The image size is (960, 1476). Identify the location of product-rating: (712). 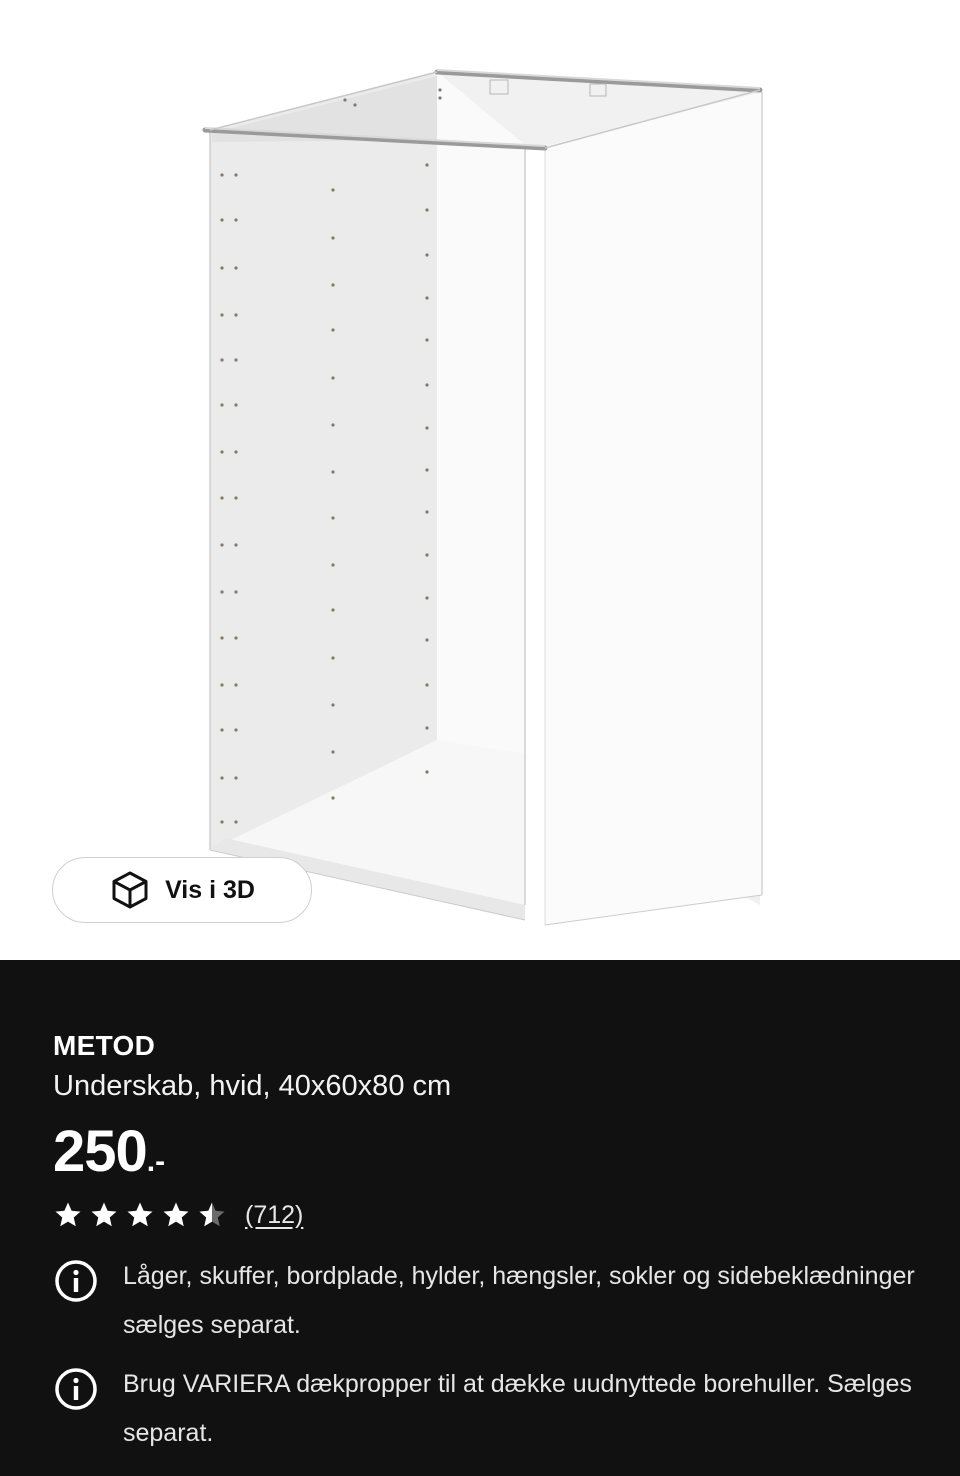
(178, 1215).